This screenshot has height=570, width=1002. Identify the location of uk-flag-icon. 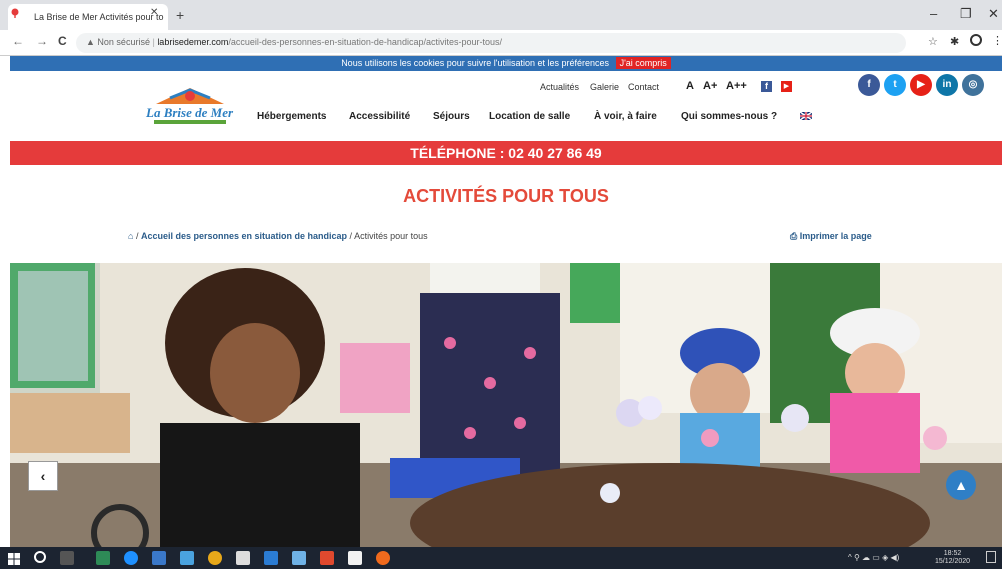
(806, 116).